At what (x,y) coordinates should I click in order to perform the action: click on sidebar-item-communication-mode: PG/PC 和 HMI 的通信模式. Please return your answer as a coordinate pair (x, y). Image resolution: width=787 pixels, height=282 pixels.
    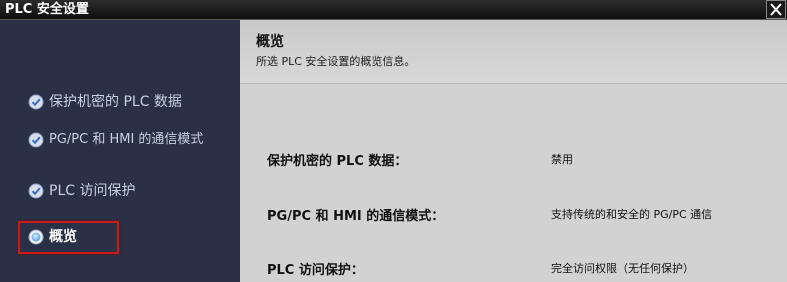
    Looking at the image, I should click on (128, 140).